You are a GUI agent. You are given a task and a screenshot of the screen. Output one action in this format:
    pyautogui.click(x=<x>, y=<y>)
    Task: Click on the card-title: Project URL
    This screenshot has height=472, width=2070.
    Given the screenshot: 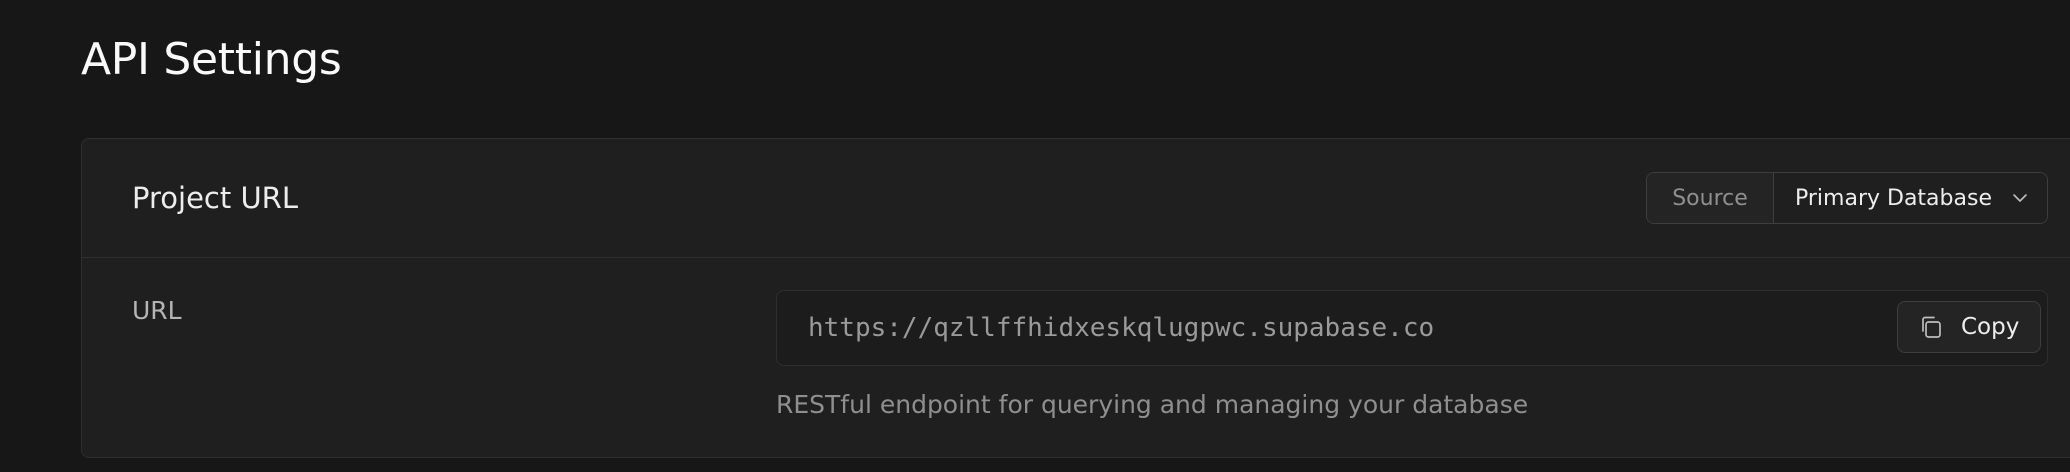 What is the action you would take?
    pyautogui.click(x=215, y=198)
    